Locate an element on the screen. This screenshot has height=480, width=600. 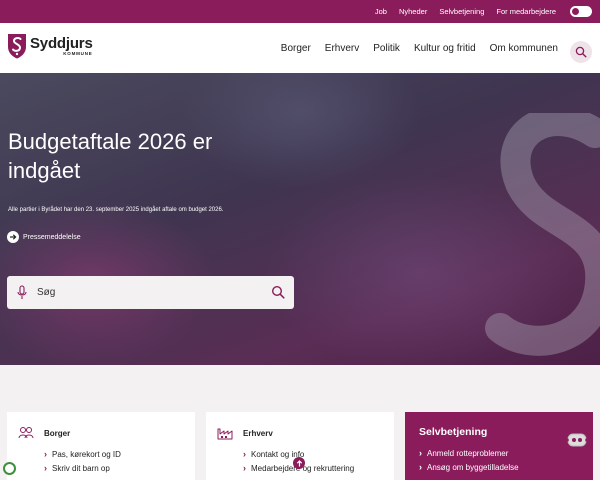
card-title: Erhverv is located at coordinates (258, 433).